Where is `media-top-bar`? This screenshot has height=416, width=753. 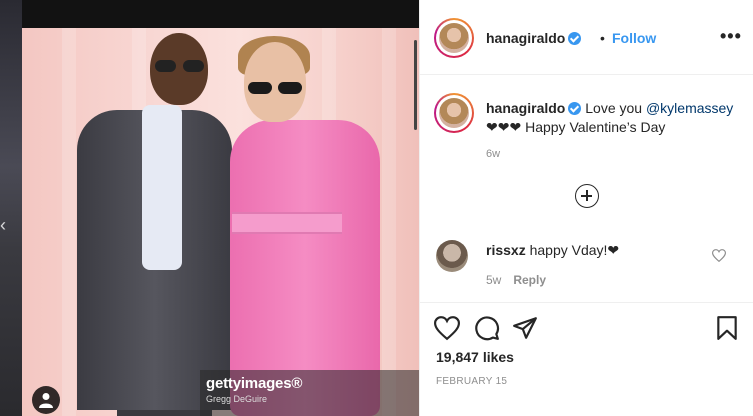
media-top-bar is located at coordinates (220, 14).